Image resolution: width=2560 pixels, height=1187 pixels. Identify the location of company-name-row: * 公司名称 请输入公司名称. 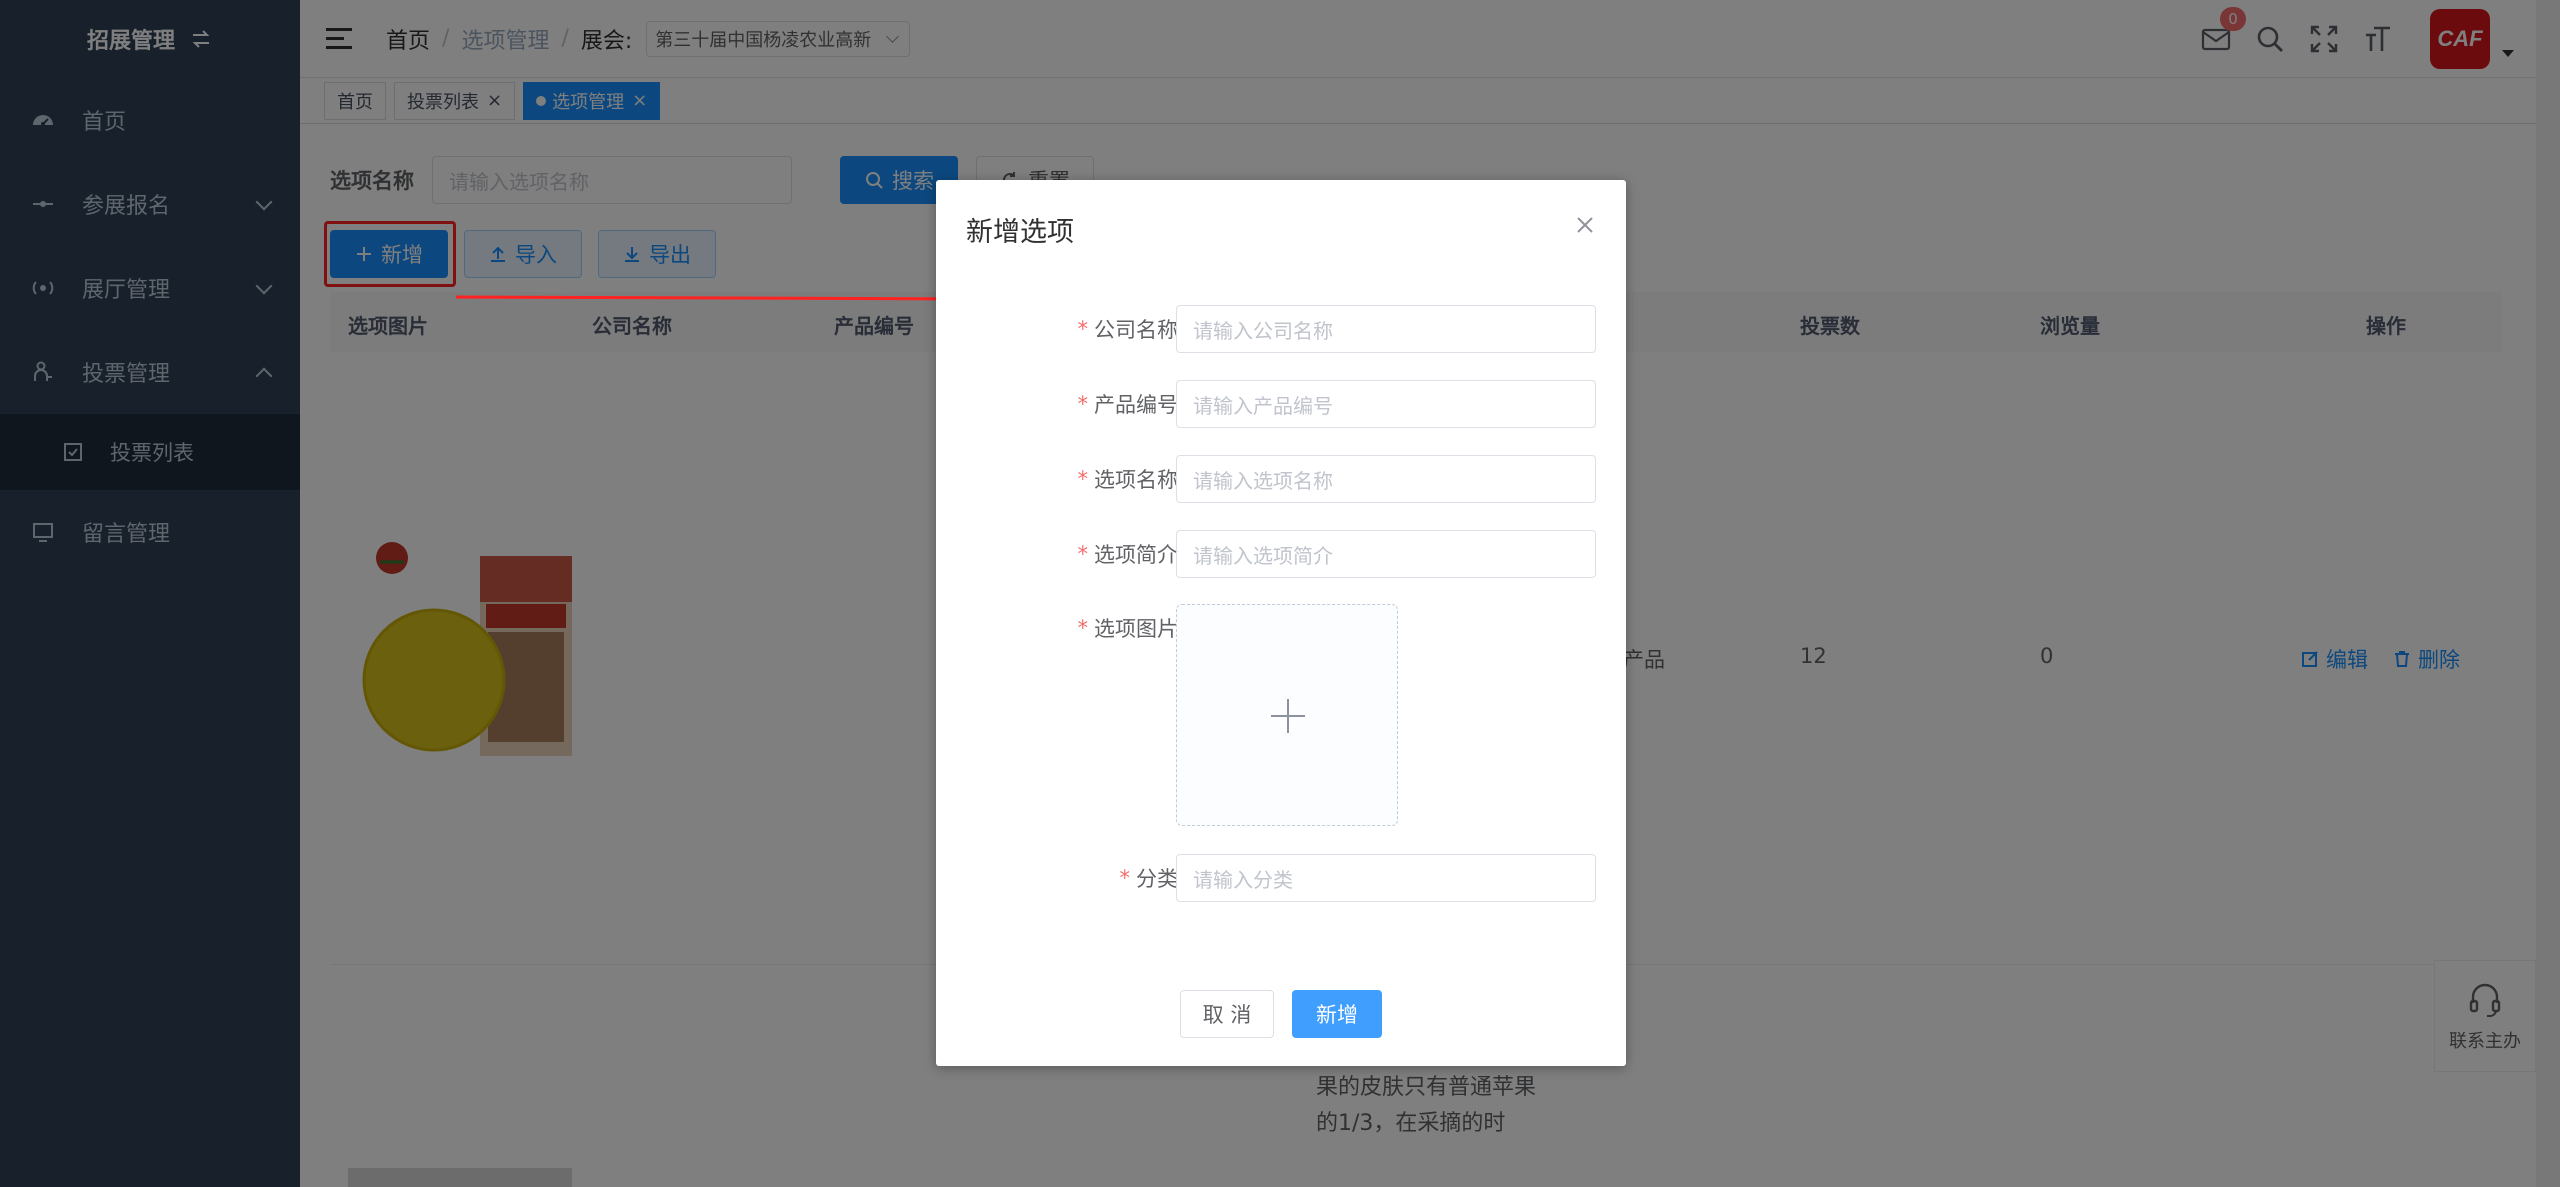
(1281, 329).